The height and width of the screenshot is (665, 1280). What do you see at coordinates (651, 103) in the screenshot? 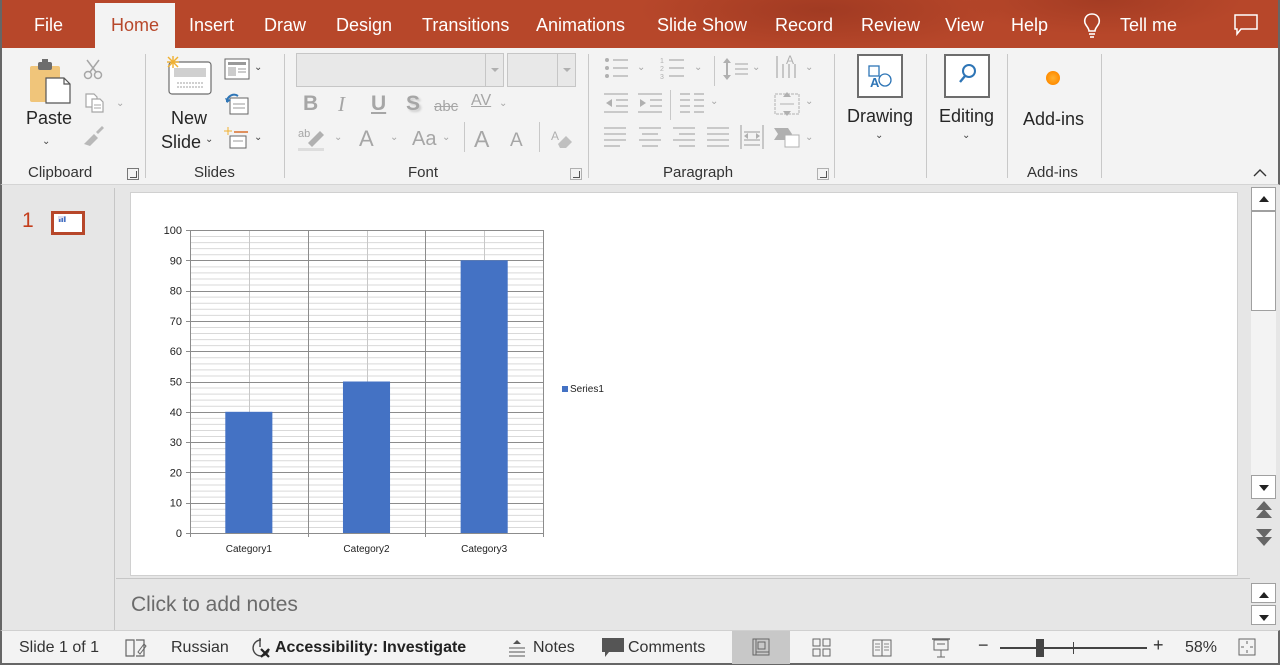
I see `increase-indent-icon` at bounding box center [651, 103].